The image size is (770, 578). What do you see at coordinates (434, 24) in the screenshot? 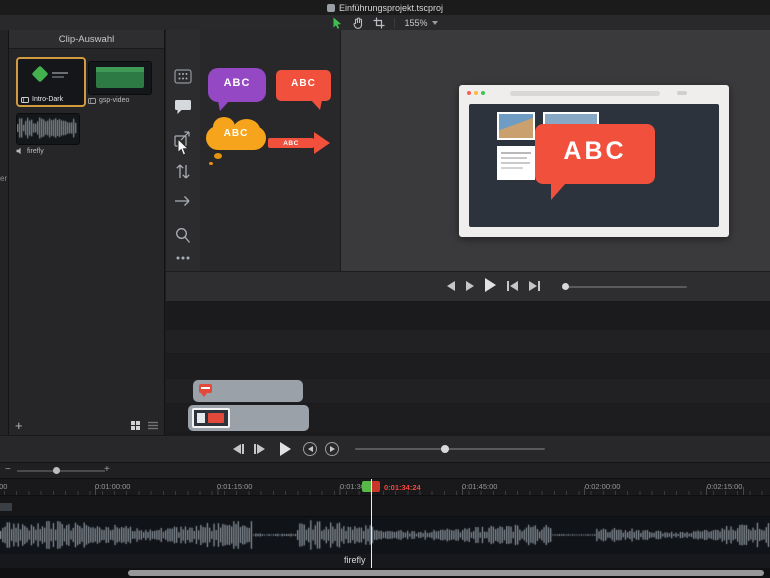
I see `chevron-down-icon` at bounding box center [434, 24].